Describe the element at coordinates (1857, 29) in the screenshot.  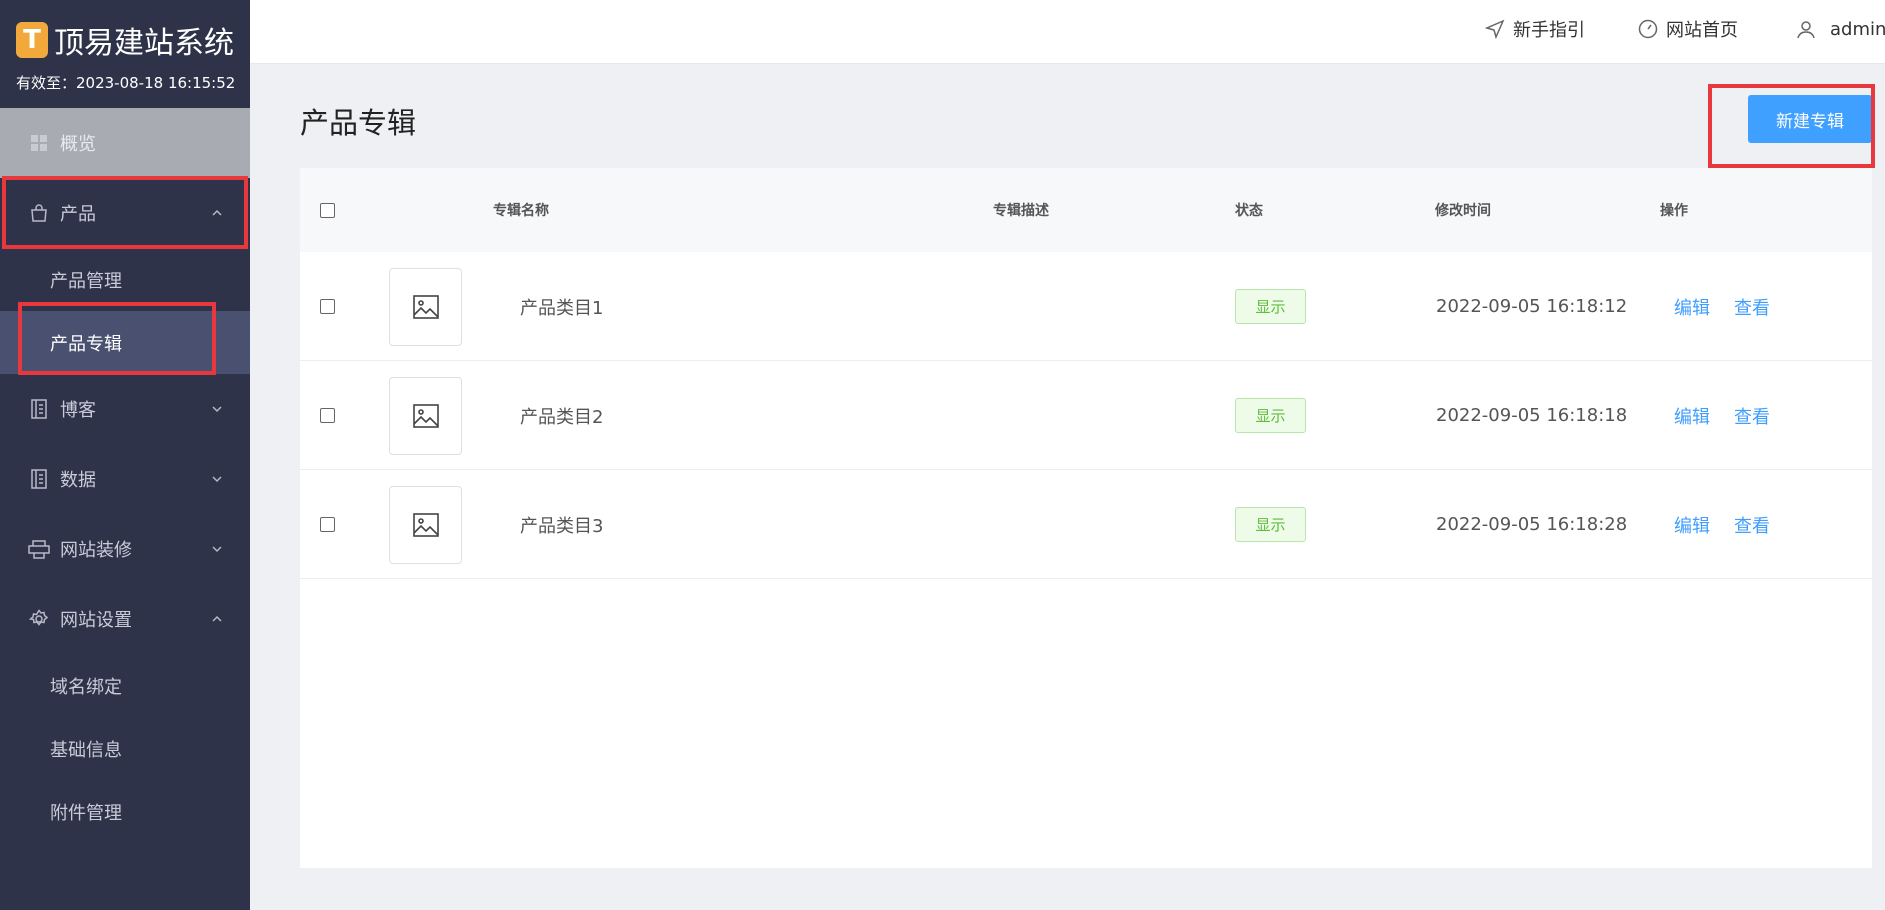
I see `user-name: admin` at that location.